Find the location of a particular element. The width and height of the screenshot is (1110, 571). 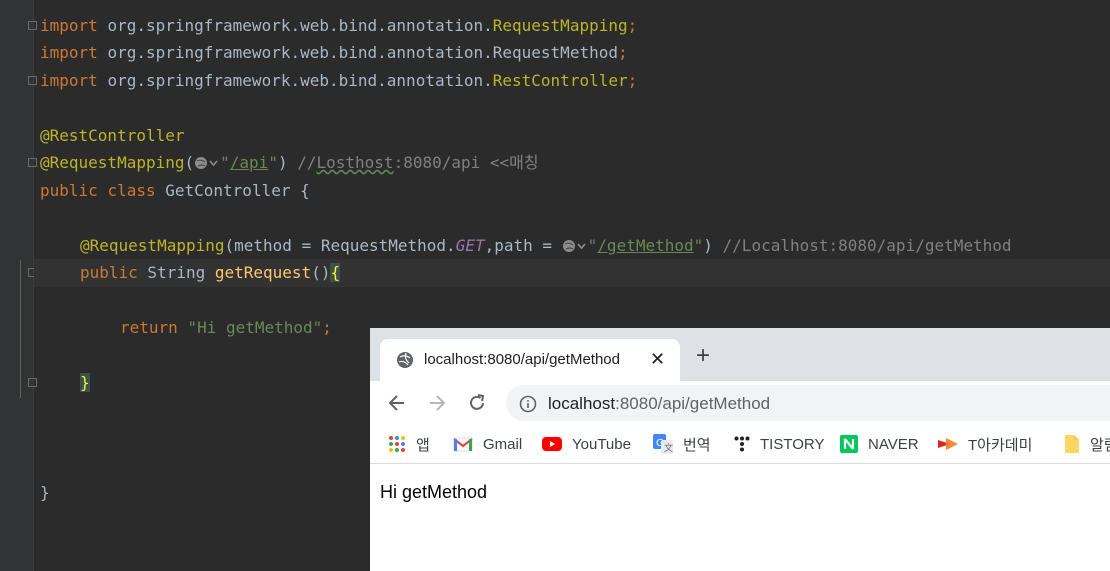

code-line-class-close: } is located at coordinates (45, 492).